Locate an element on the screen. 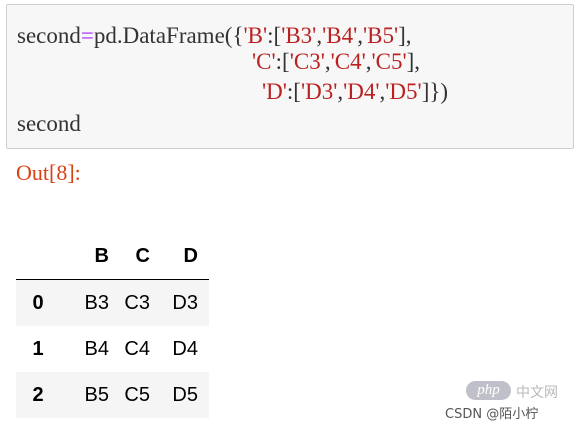 This screenshot has height=427, width=574. code-line: second is located at coordinates (49, 123).